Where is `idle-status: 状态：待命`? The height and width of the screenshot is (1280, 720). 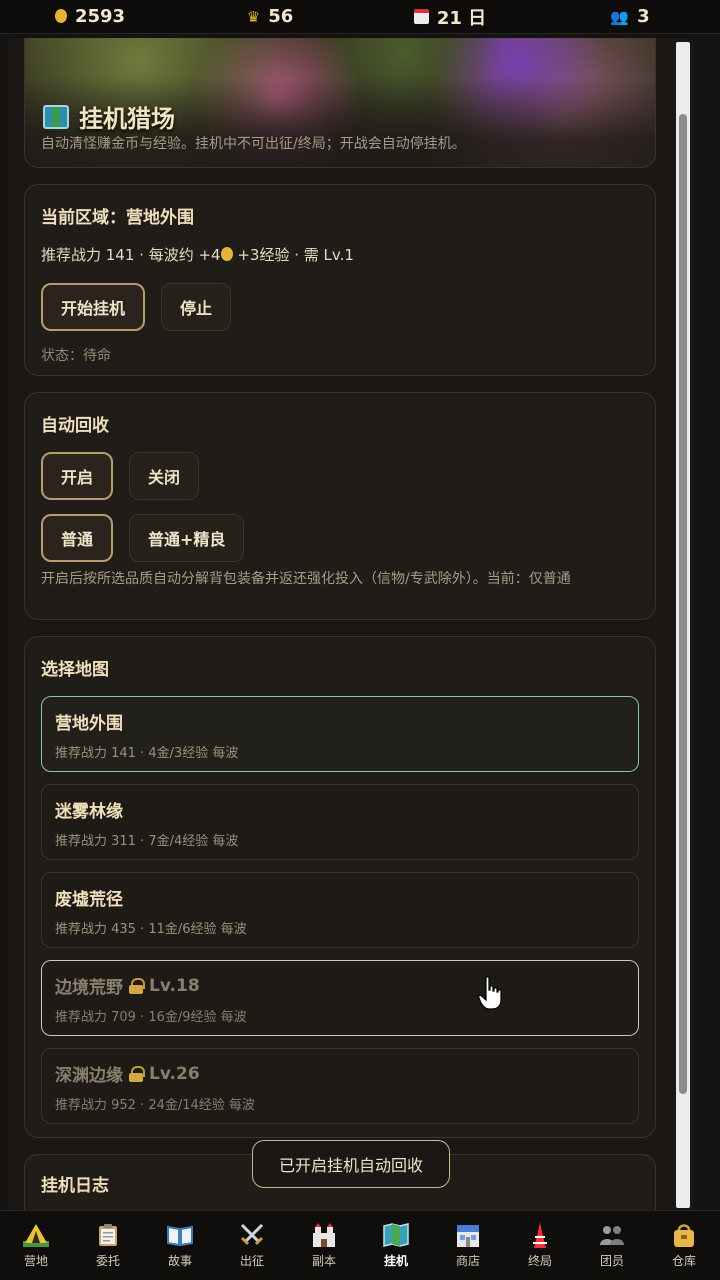
idle-status: 状态：待命 is located at coordinates (76, 356).